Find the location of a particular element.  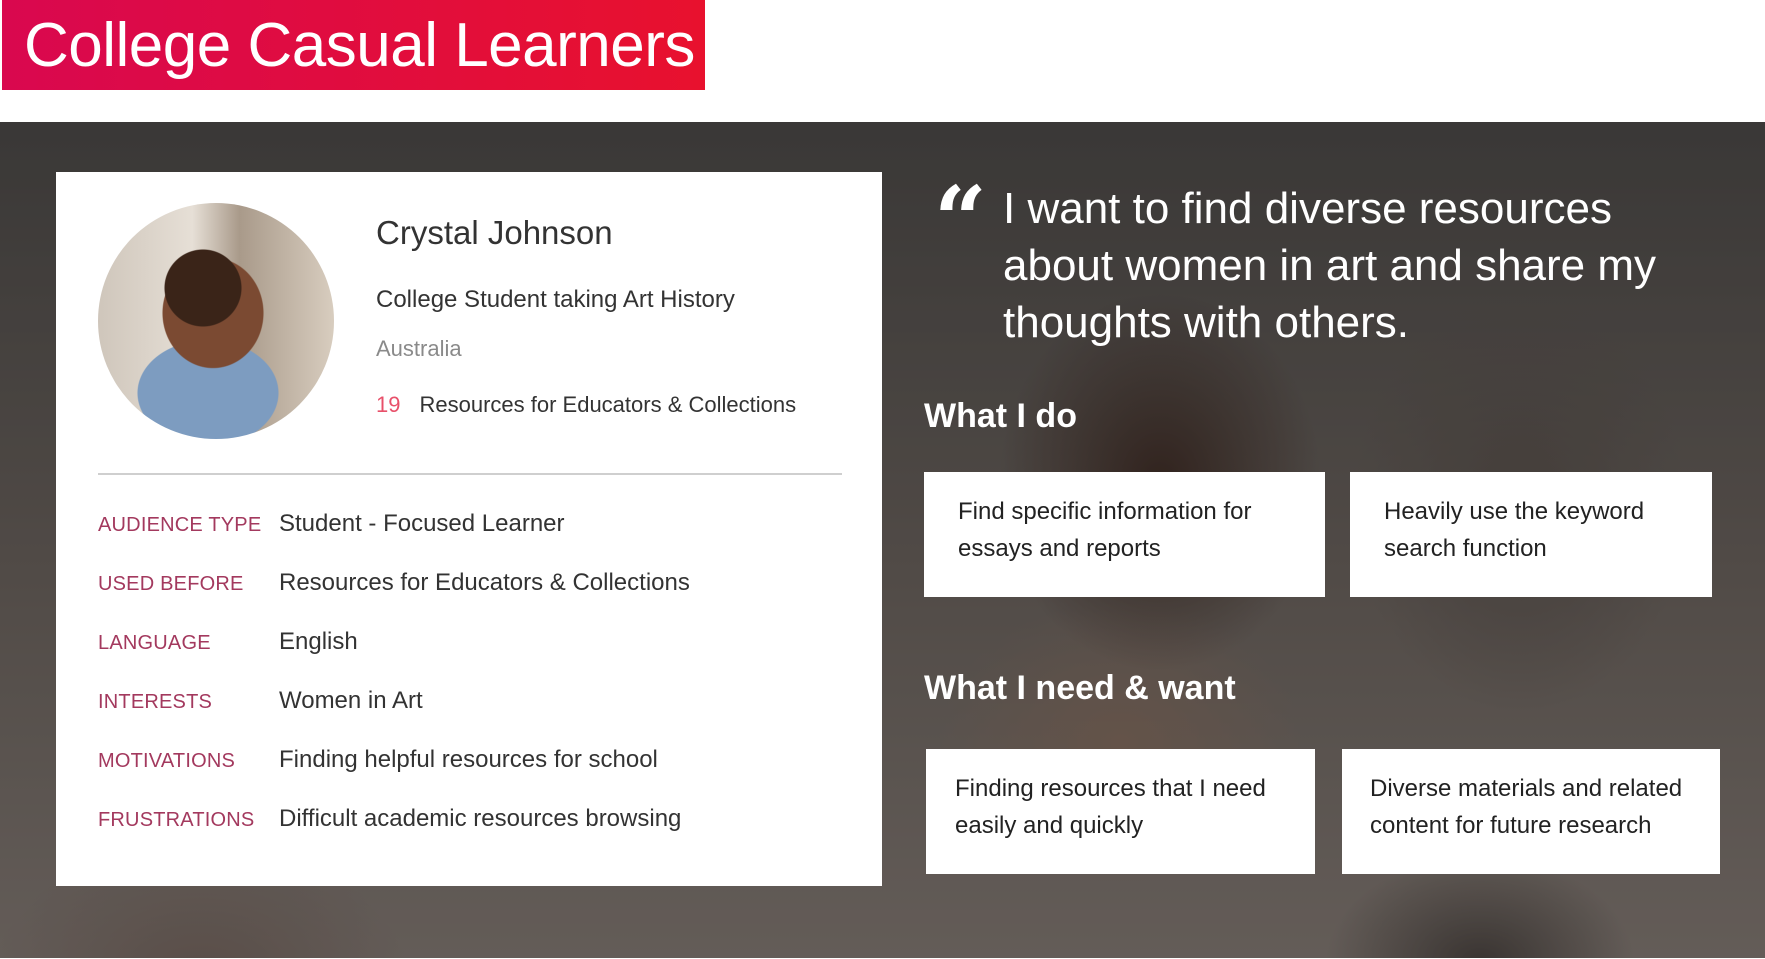

title-banner: College Casual Learners is located at coordinates (353, 45).